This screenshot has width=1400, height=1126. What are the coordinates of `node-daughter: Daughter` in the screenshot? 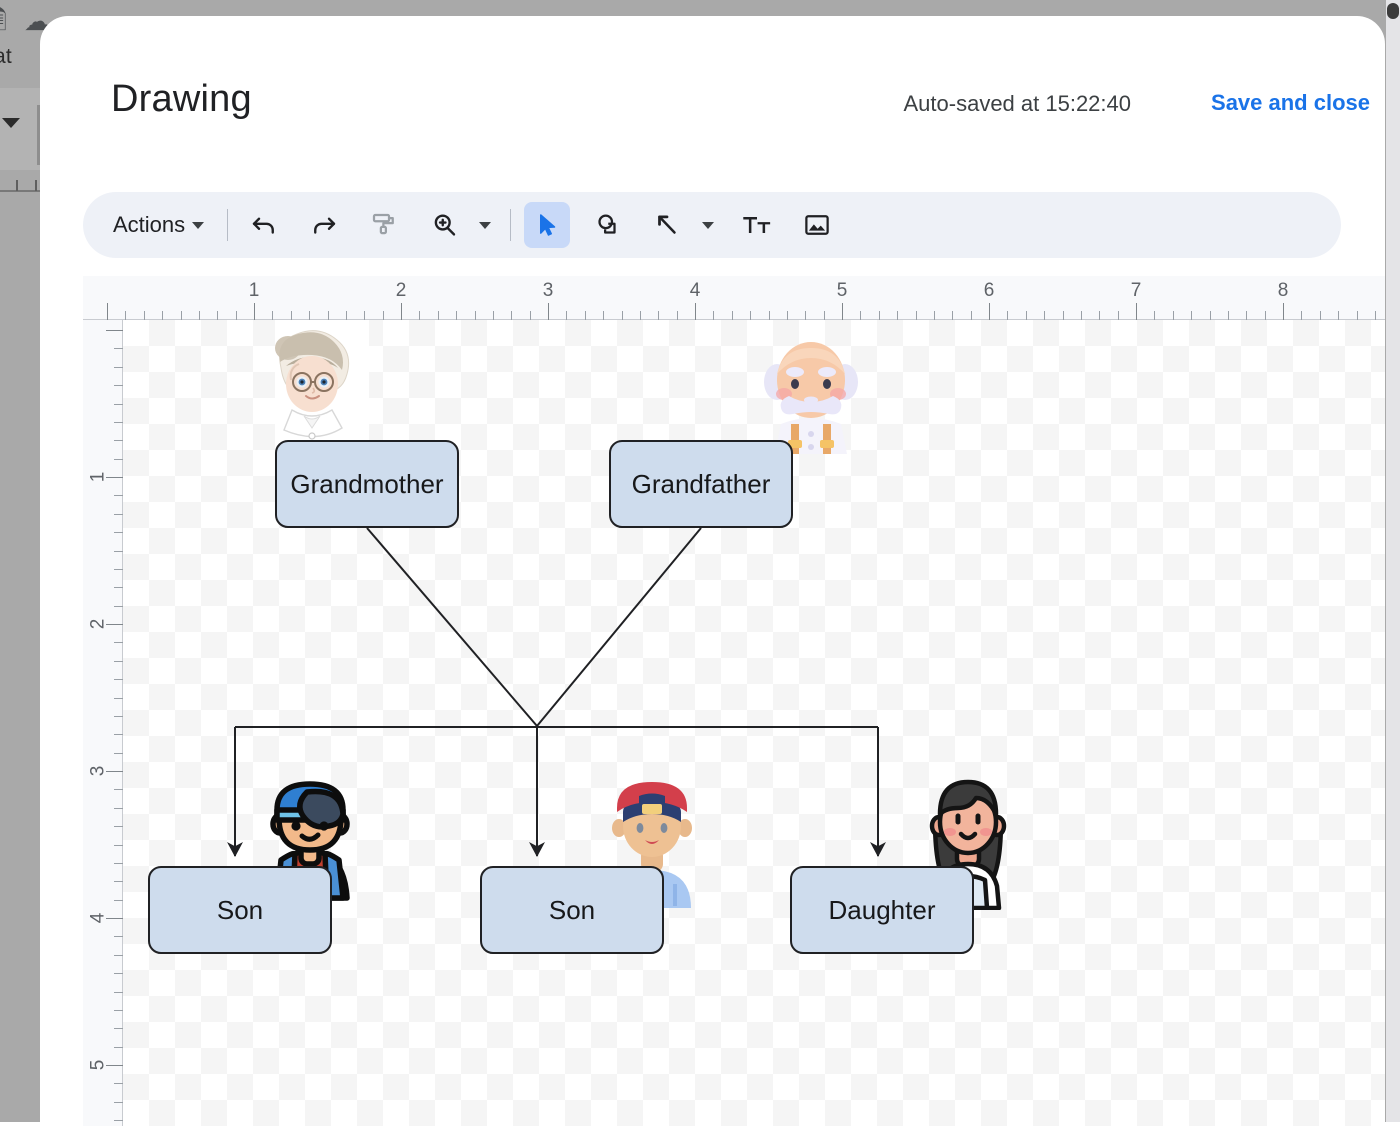 It's located at (882, 910).